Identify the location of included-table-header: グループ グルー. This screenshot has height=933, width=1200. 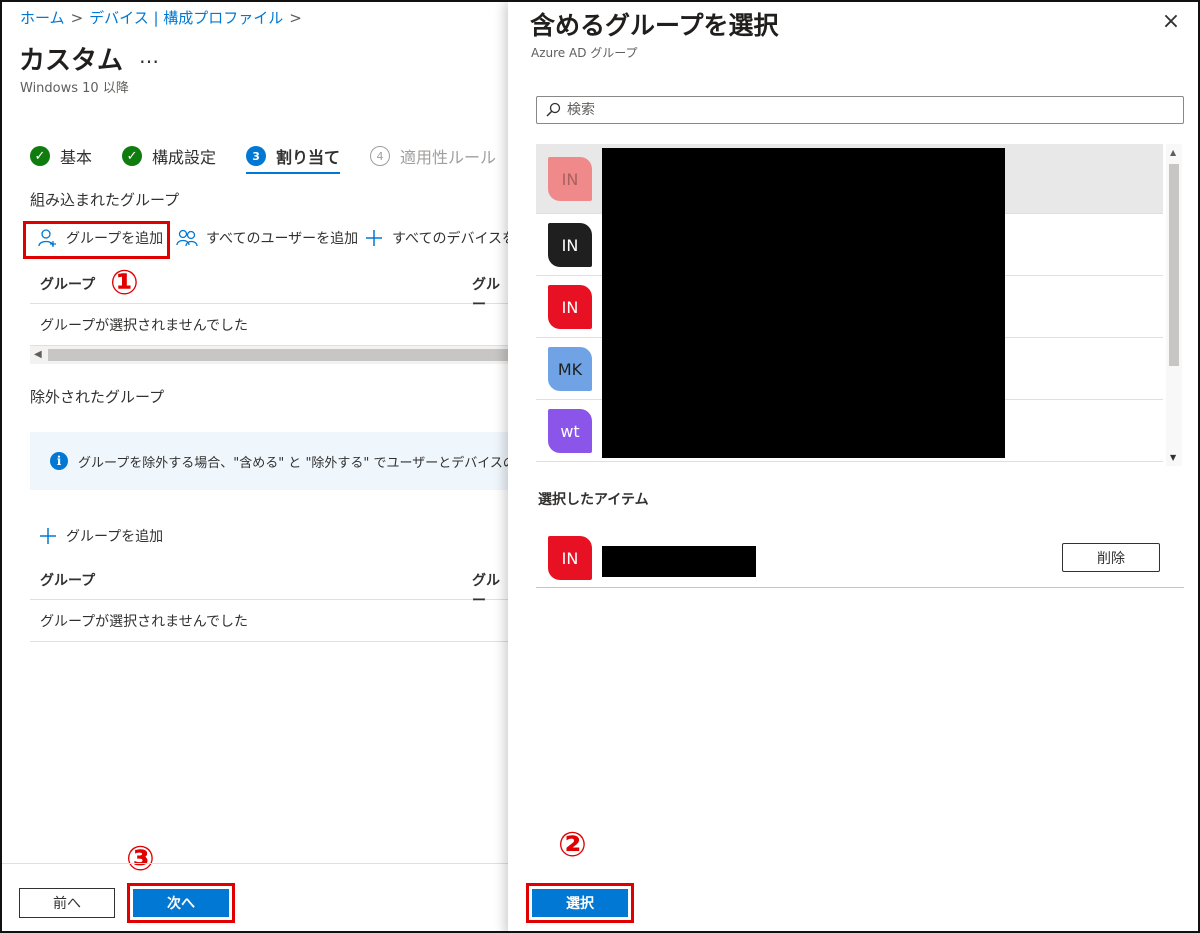
(269, 288).